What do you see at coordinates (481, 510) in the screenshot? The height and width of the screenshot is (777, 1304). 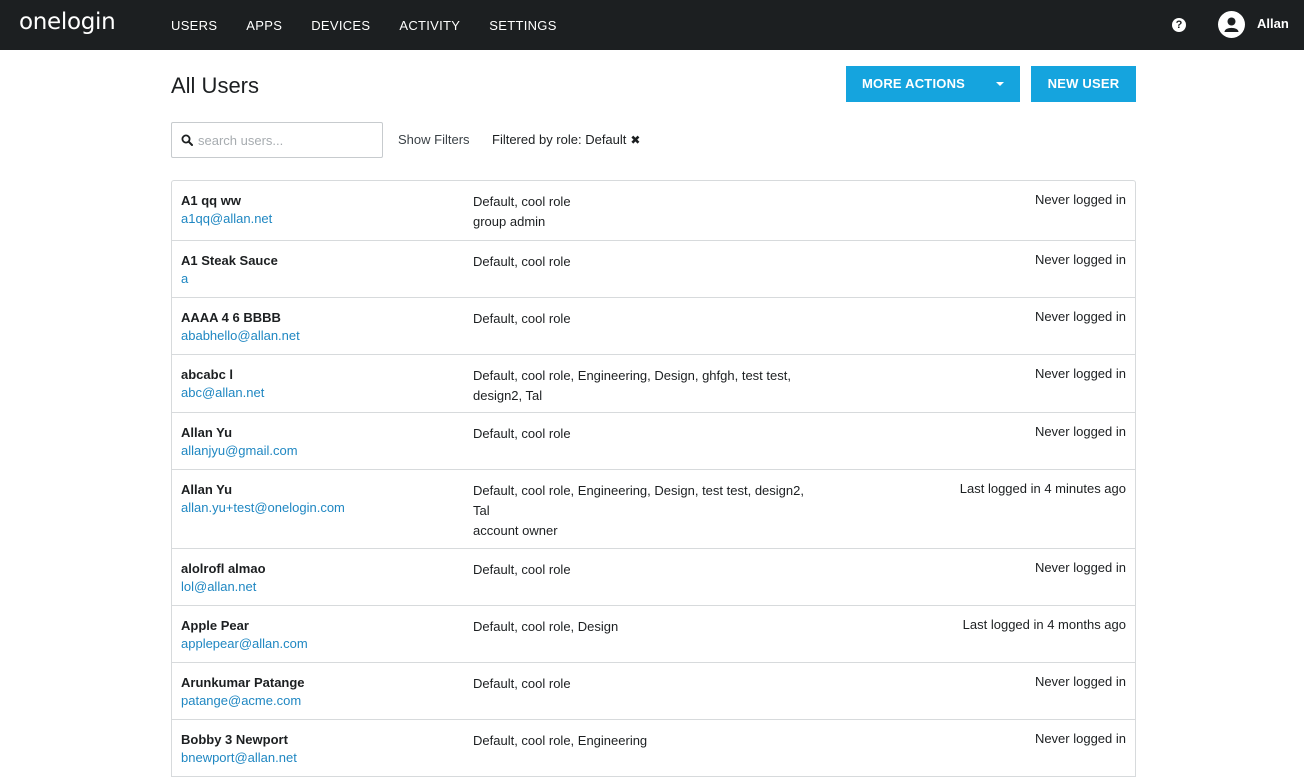 I see `roles-line: Tal` at bounding box center [481, 510].